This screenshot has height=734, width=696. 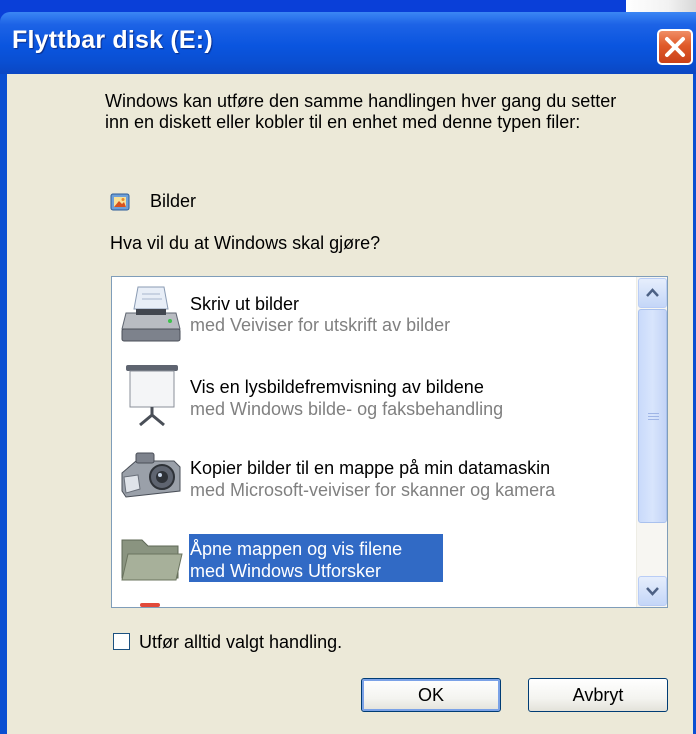 I want to click on list-item-title: Vis en lysbildefremvisning av bildene, so click(x=337, y=387).